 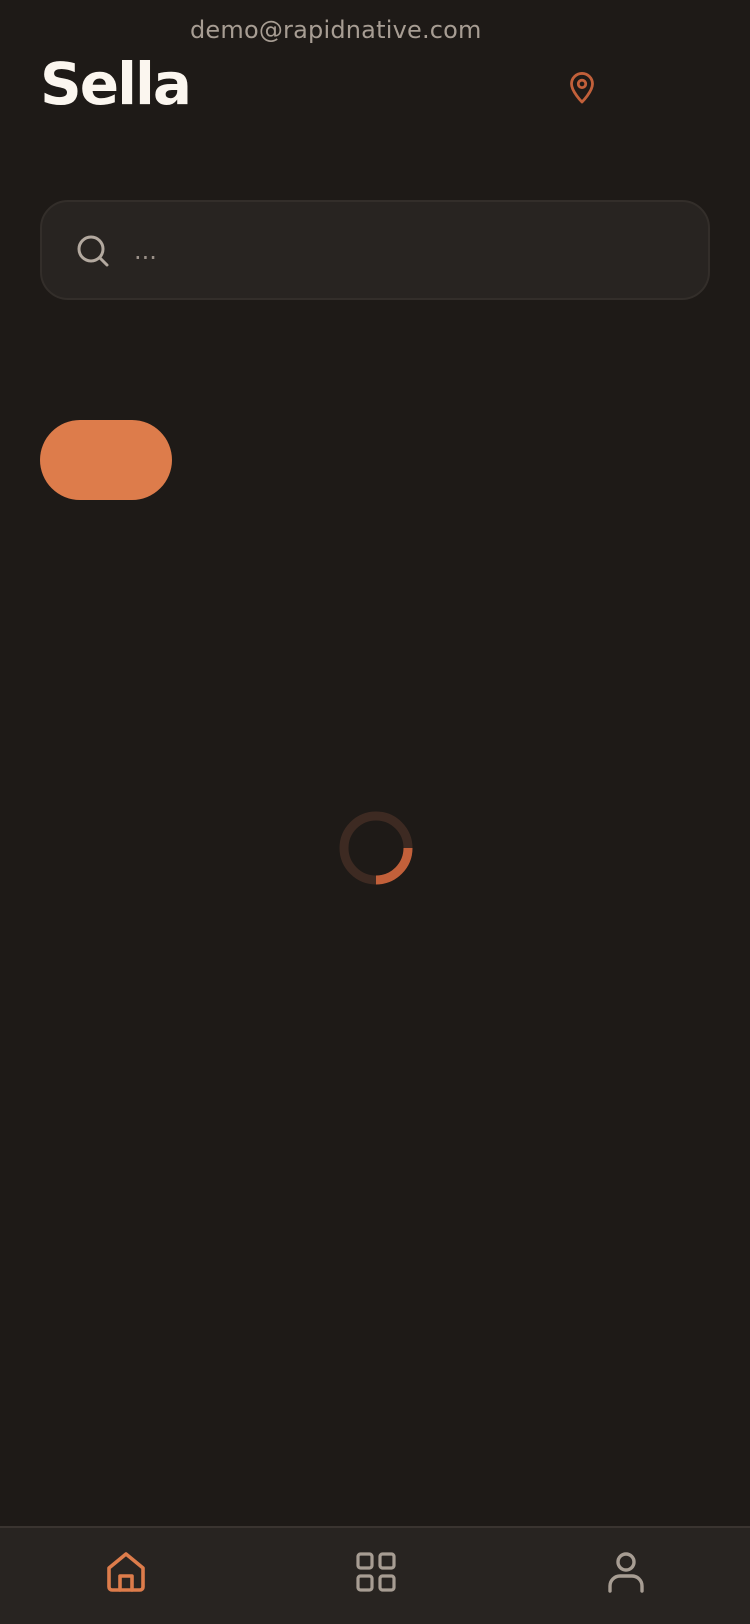 I want to click on map-pin-icon, so click(x=582, y=88).